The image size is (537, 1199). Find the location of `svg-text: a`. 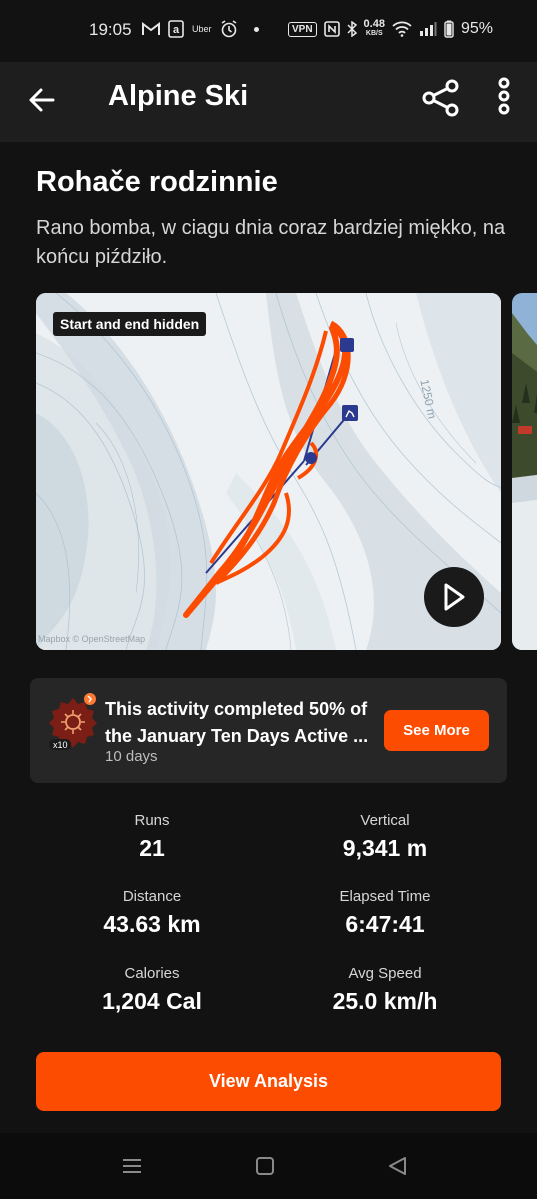

svg-text: a is located at coordinates (176, 30).